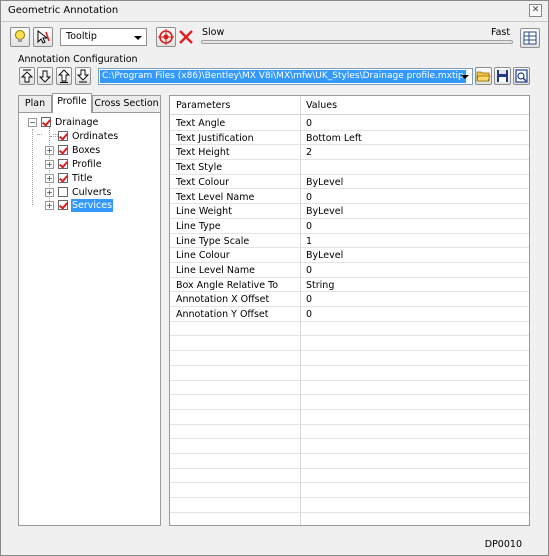 The image size is (549, 556). I want to click on collapse-icon: −, so click(32, 122).